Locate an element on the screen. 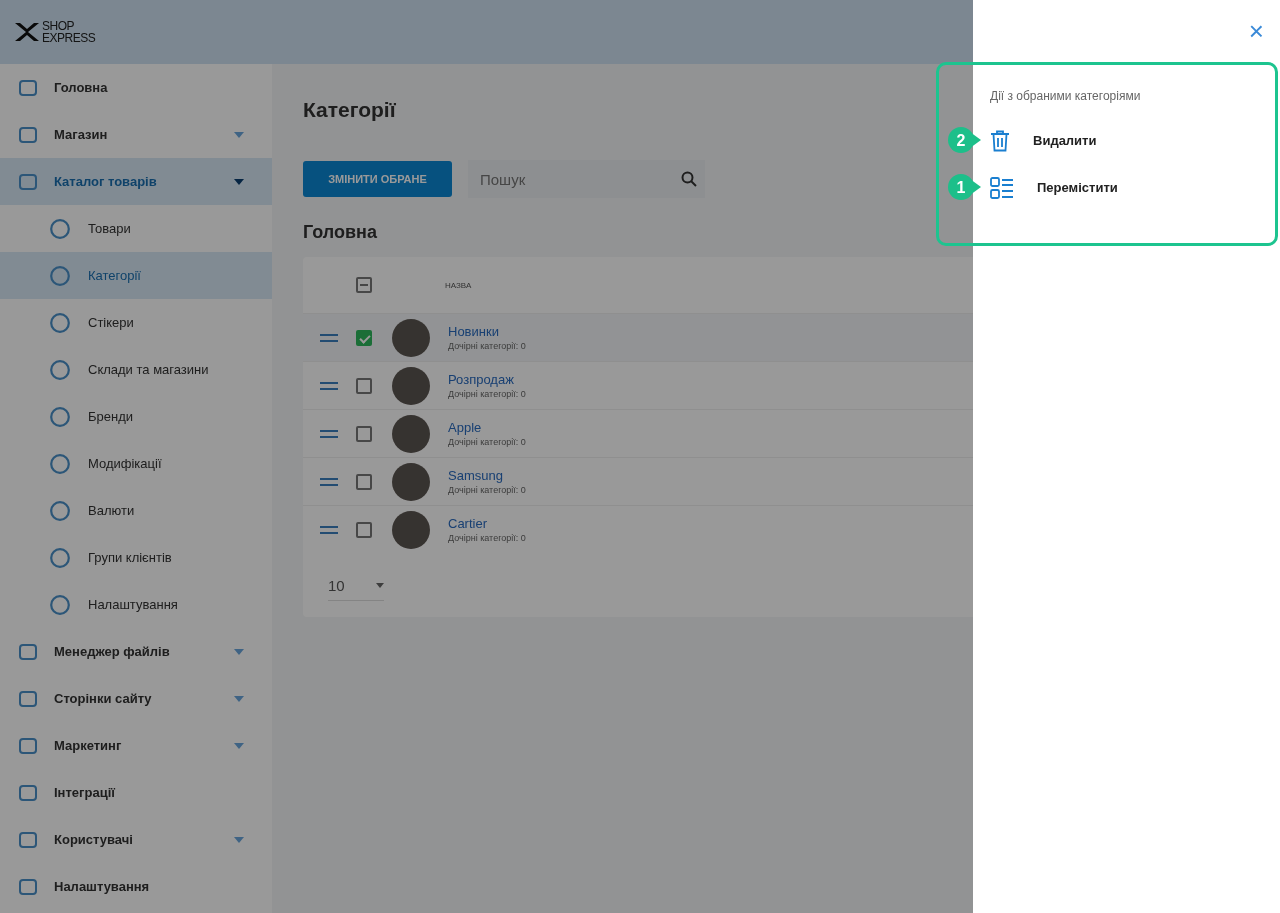  category-link: Розпродаж is located at coordinates (487, 379).